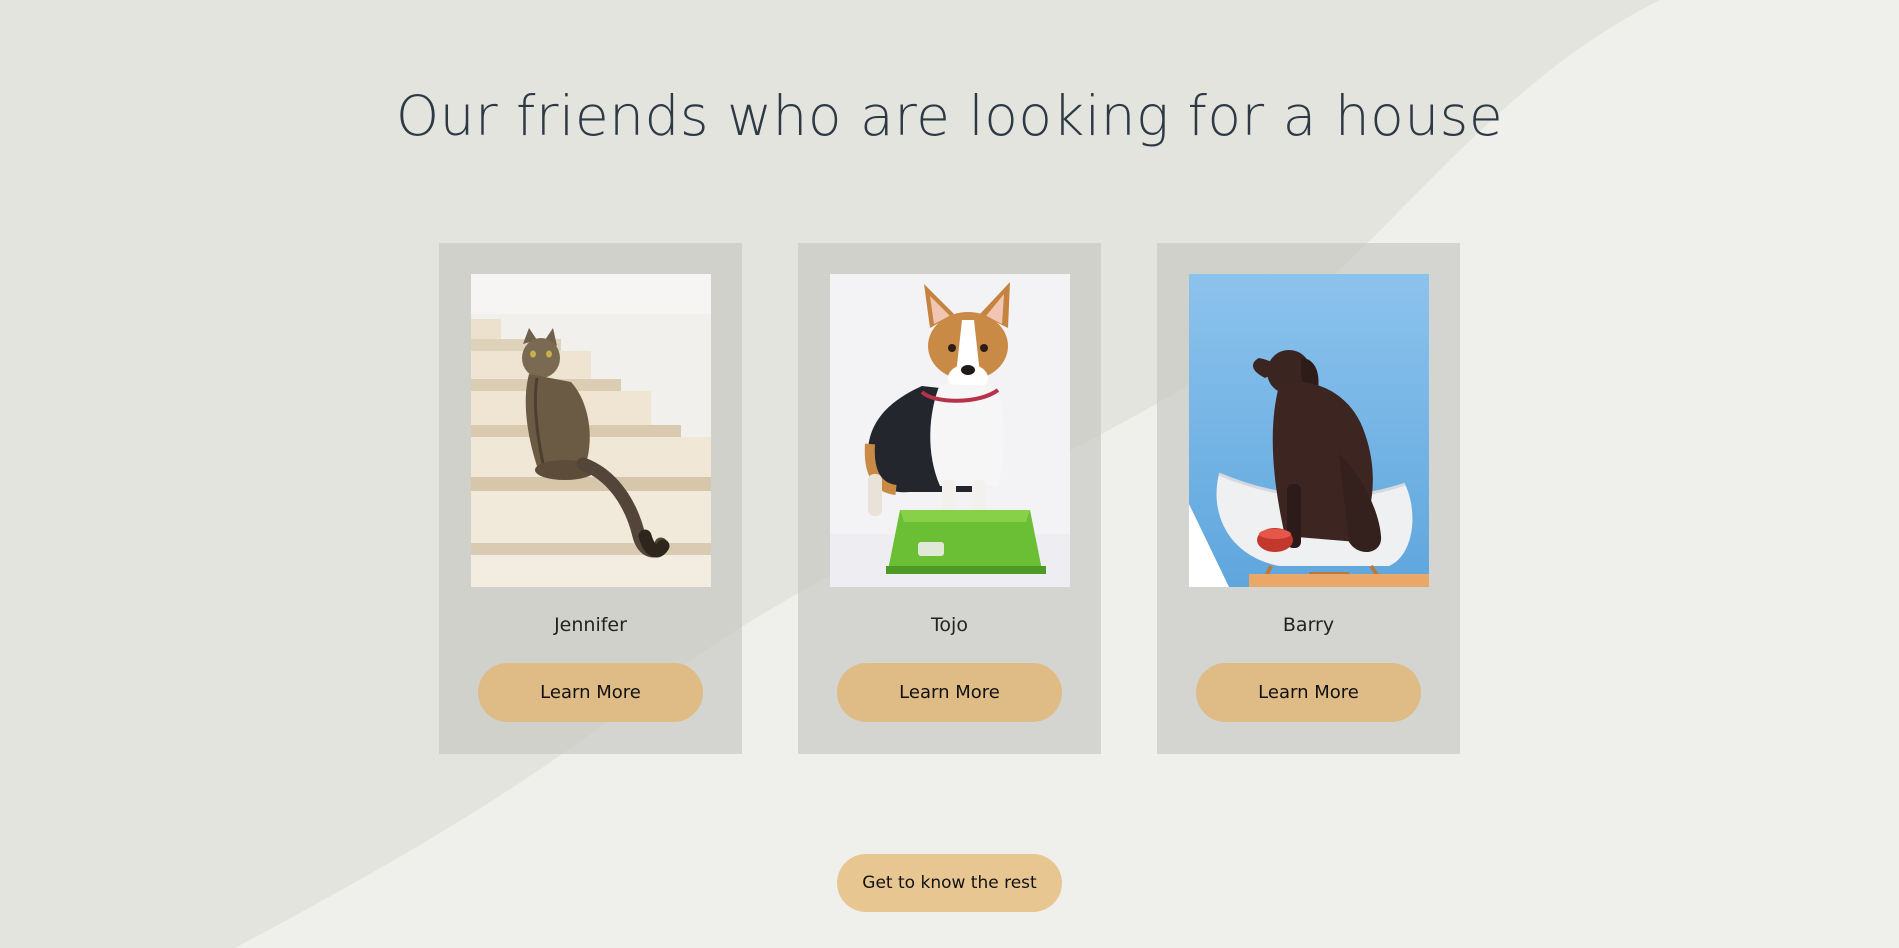 Image resolution: width=1899 pixels, height=948 pixels. I want to click on corgi-on-green-stool-photo, so click(950, 430).